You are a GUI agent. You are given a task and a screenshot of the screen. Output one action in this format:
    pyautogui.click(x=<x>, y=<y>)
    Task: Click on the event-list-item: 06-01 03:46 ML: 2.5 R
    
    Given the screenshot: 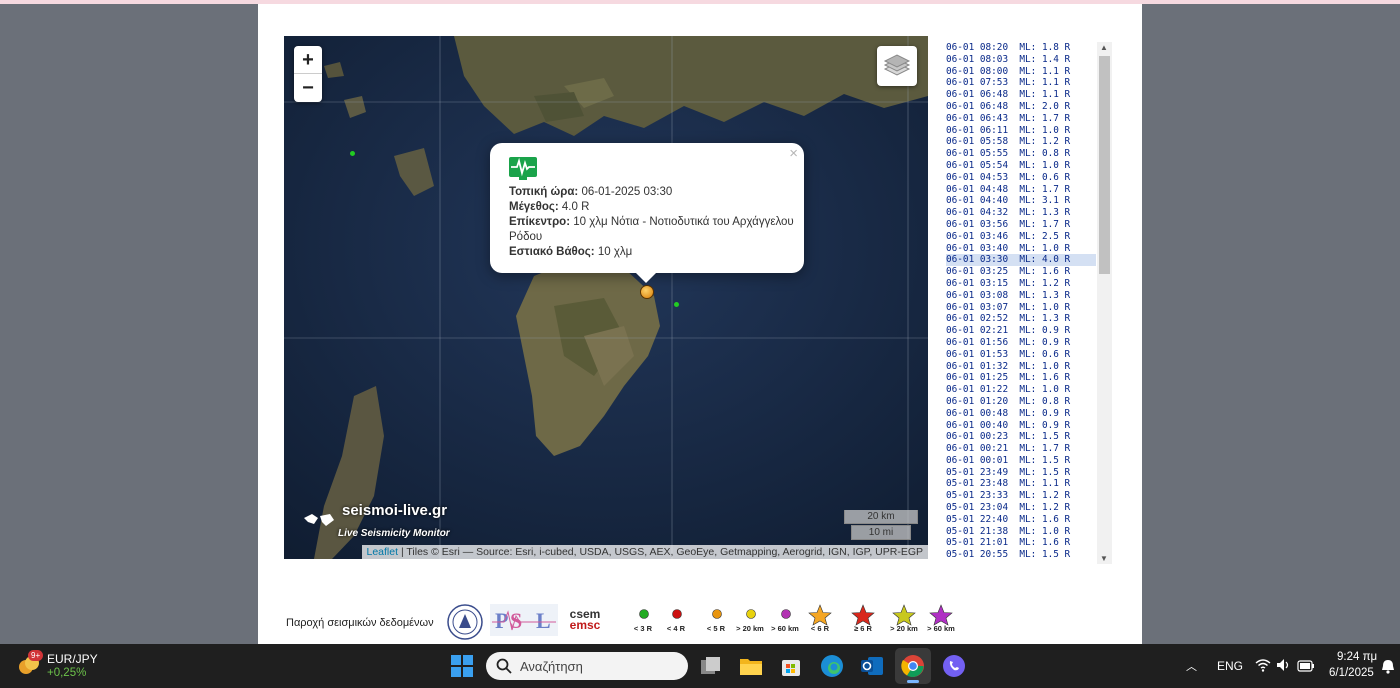 What is the action you would take?
    pyautogui.click(x=1021, y=237)
    